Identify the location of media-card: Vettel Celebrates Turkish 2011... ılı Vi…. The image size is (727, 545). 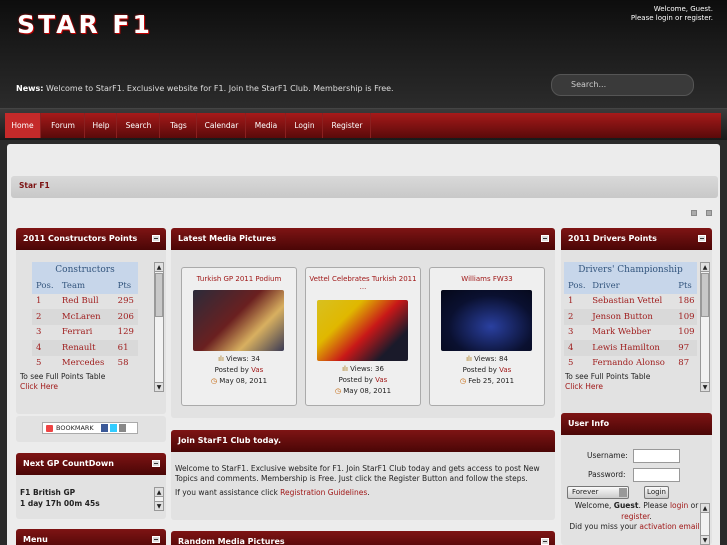
(363, 336).